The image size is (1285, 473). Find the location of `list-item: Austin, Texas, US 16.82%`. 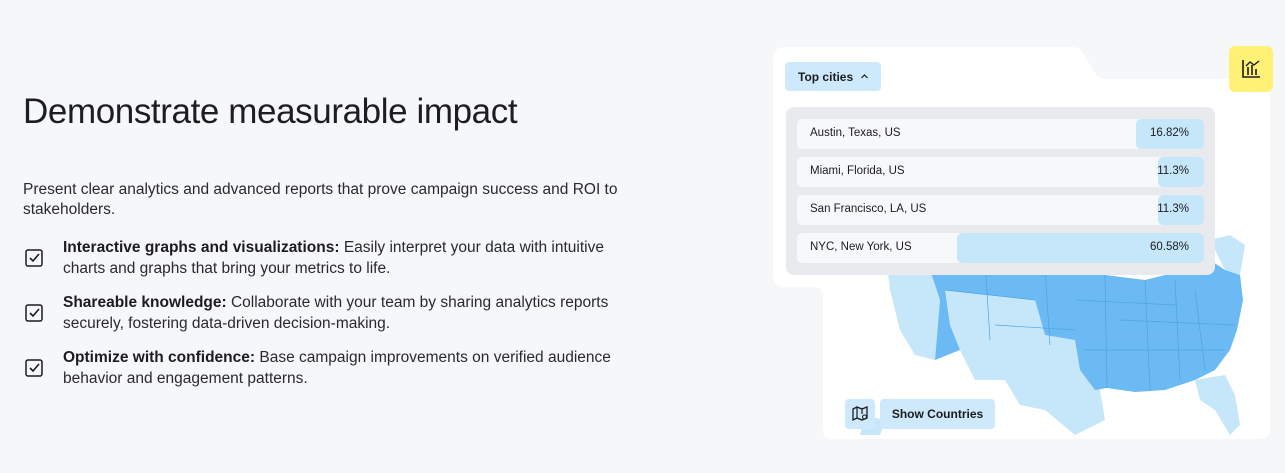

list-item: Austin, Texas, US 16.82% is located at coordinates (1000, 134).